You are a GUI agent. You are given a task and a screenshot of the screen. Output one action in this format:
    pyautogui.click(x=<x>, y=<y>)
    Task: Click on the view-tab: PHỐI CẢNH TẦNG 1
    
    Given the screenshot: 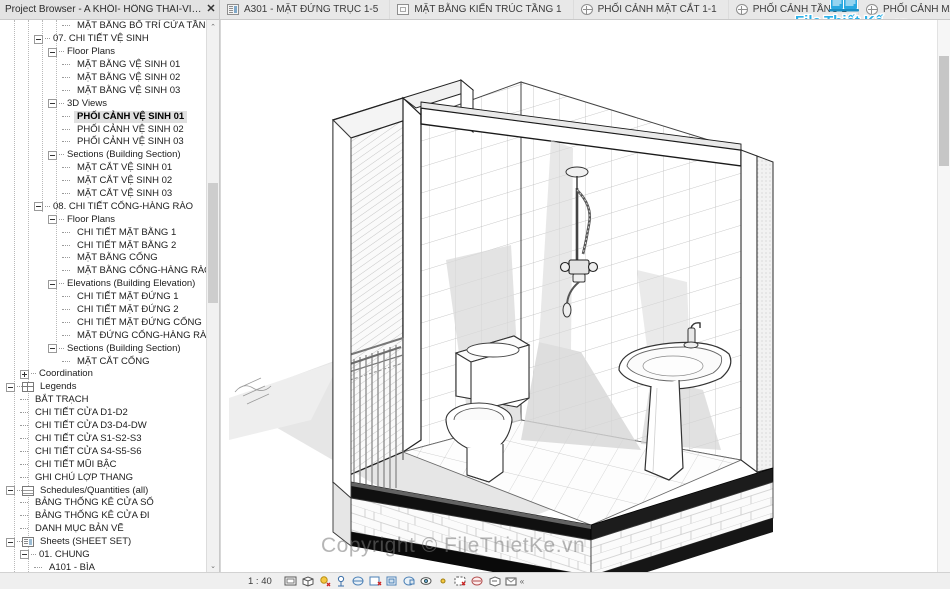 What is the action you would take?
    pyautogui.click(x=794, y=9)
    